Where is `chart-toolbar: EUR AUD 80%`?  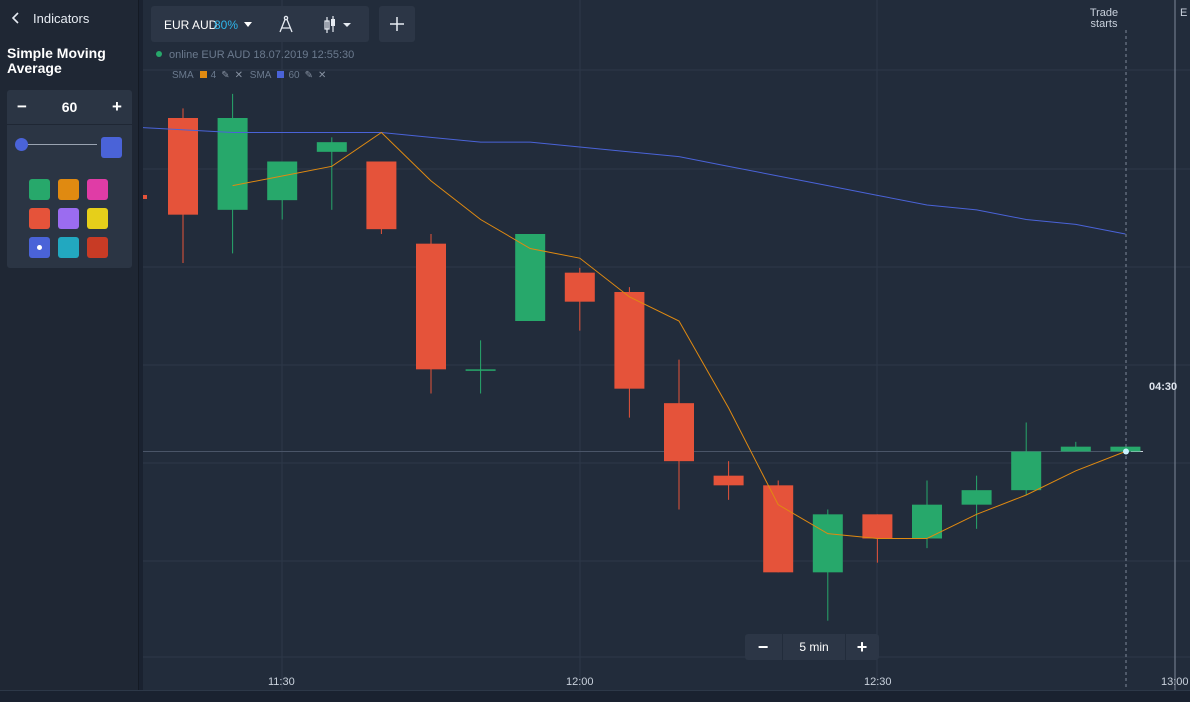 chart-toolbar: EUR AUD 80% is located at coordinates (260, 24).